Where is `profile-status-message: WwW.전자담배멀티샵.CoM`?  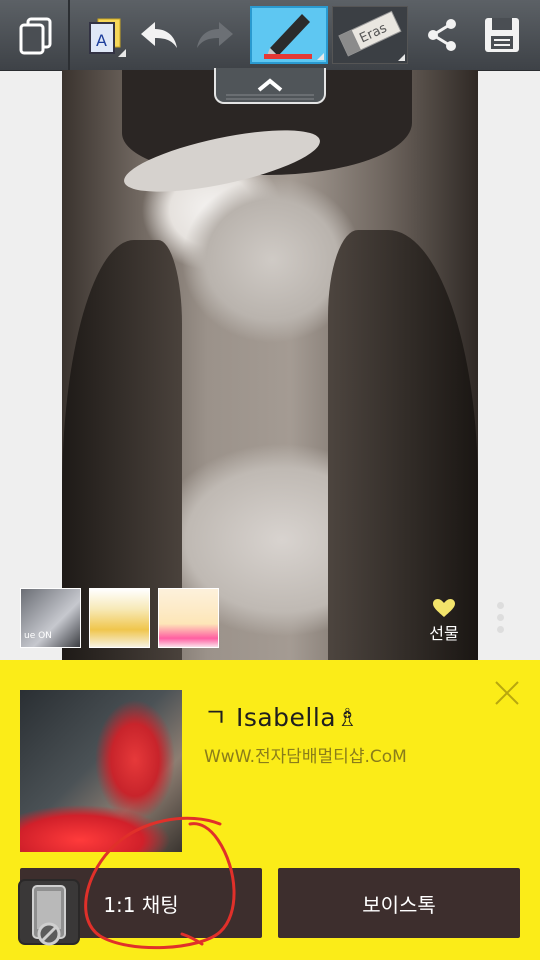 profile-status-message: WwW.전자담배멀티샵.CoM is located at coordinates (305, 757).